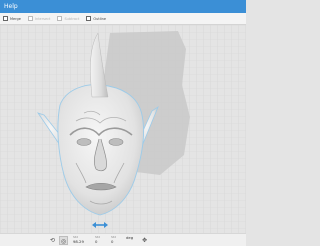 The image size is (320, 246). I want to click on subtract-label: Subtract, so click(72, 18).